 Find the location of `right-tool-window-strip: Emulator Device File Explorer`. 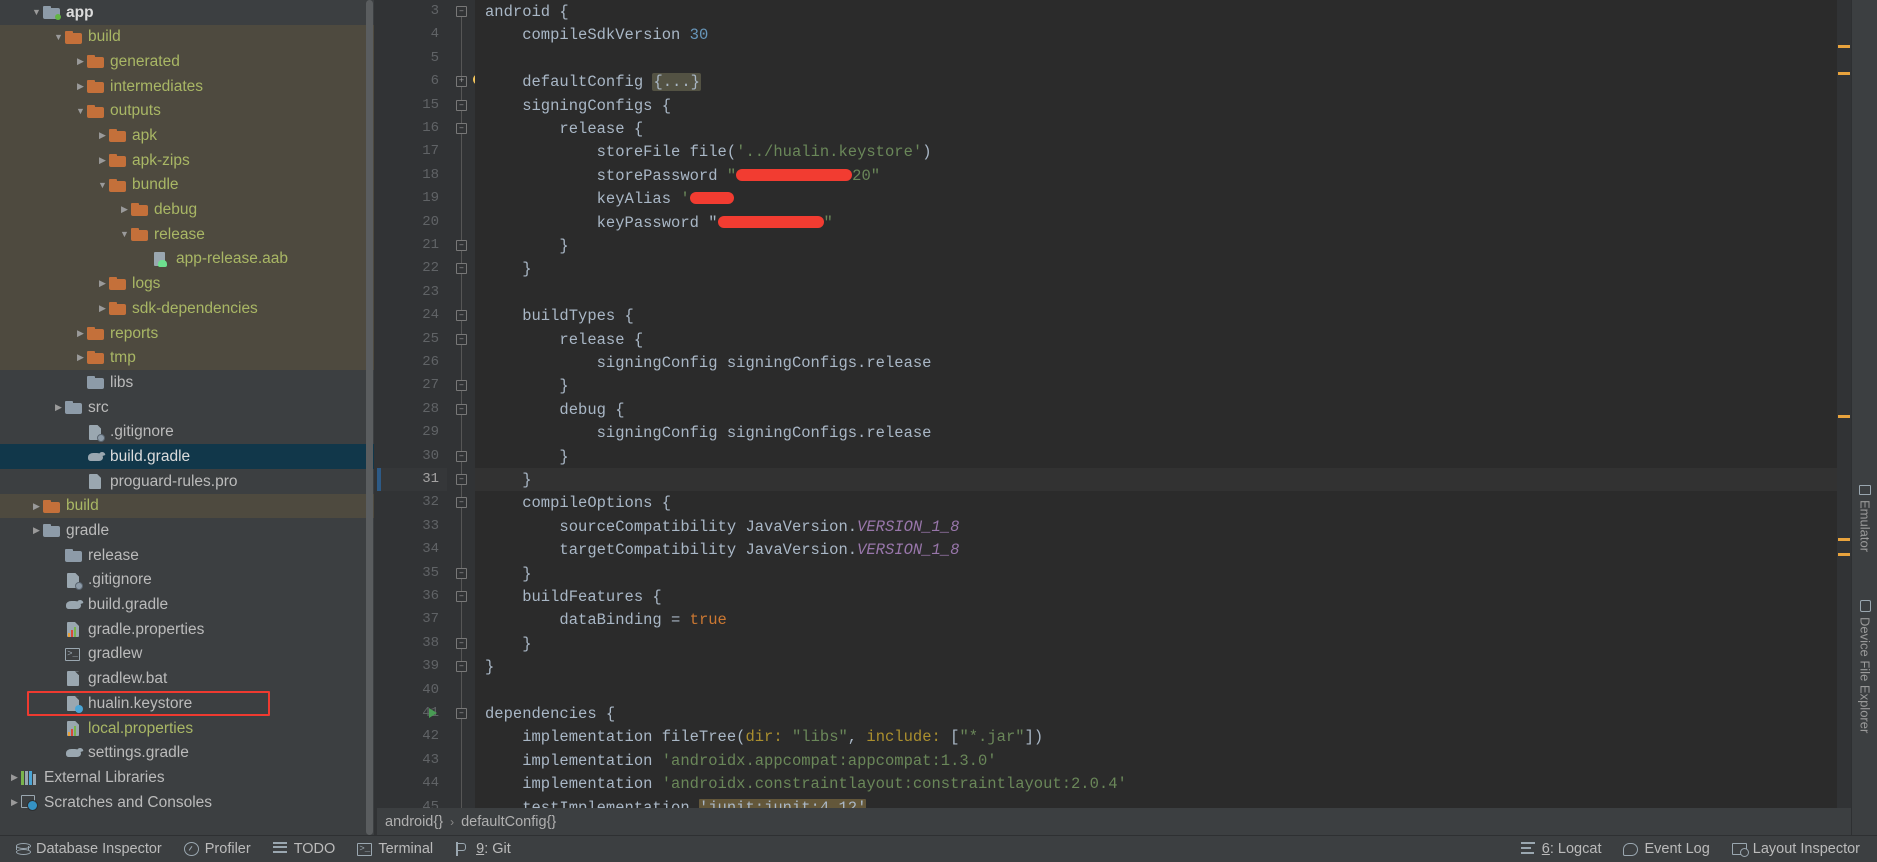

right-tool-window-strip: Emulator Device File Explorer is located at coordinates (1864, 417).